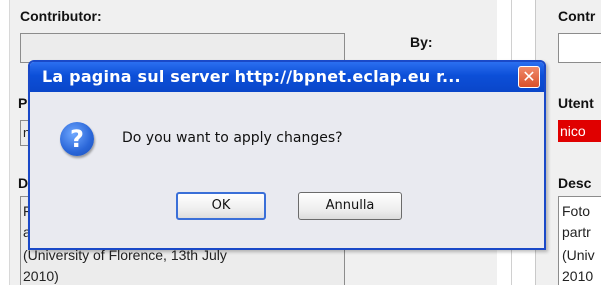  What do you see at coordinates (578, 276) in the screenshot?
I see `right-description-line4: 2010` at bounding box center [578, 276].